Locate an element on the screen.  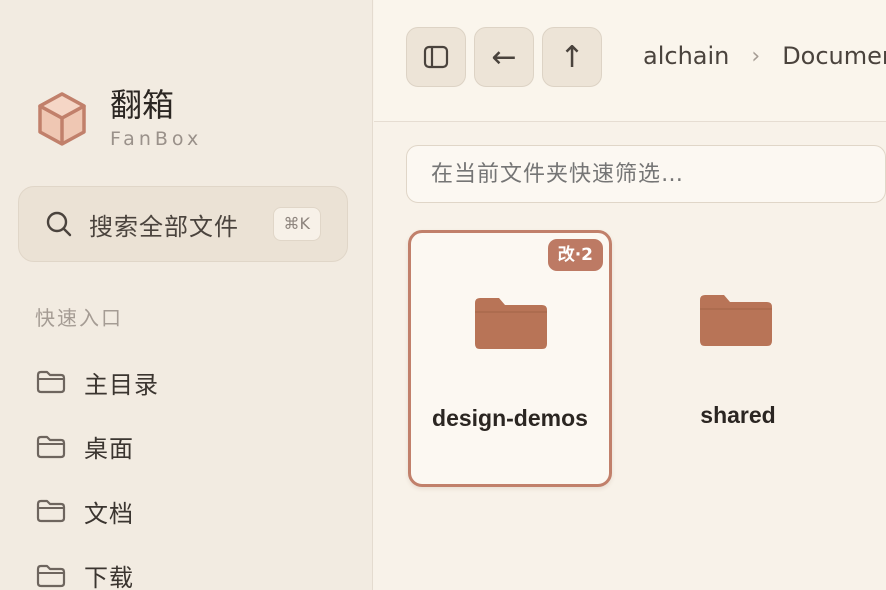
sidebar-item-label: 文档 is located at coordinates (109, 513).